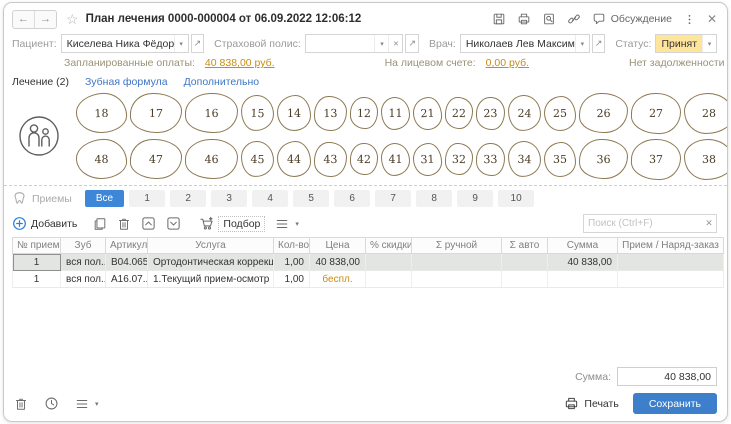 The width and height of the screenshot is (731, 424). I want to click on close-icon: ✕, so click(712, 19).